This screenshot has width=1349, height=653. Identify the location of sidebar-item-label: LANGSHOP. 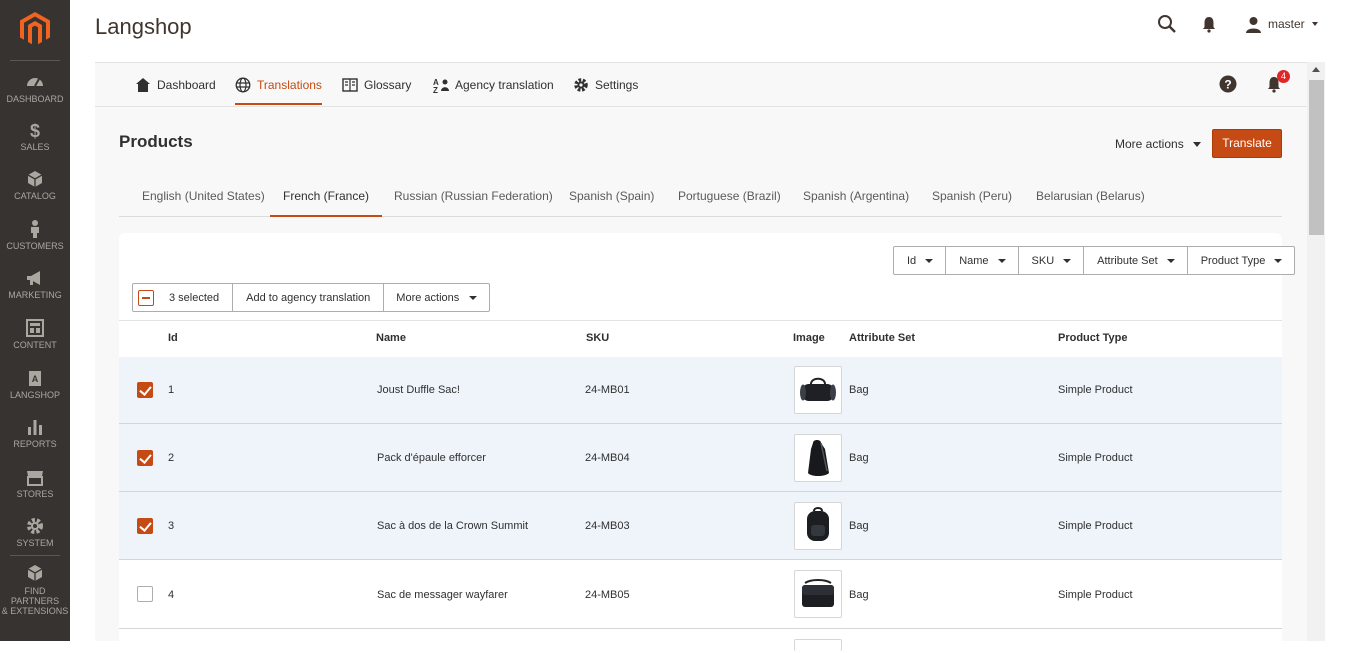
(34, 395).